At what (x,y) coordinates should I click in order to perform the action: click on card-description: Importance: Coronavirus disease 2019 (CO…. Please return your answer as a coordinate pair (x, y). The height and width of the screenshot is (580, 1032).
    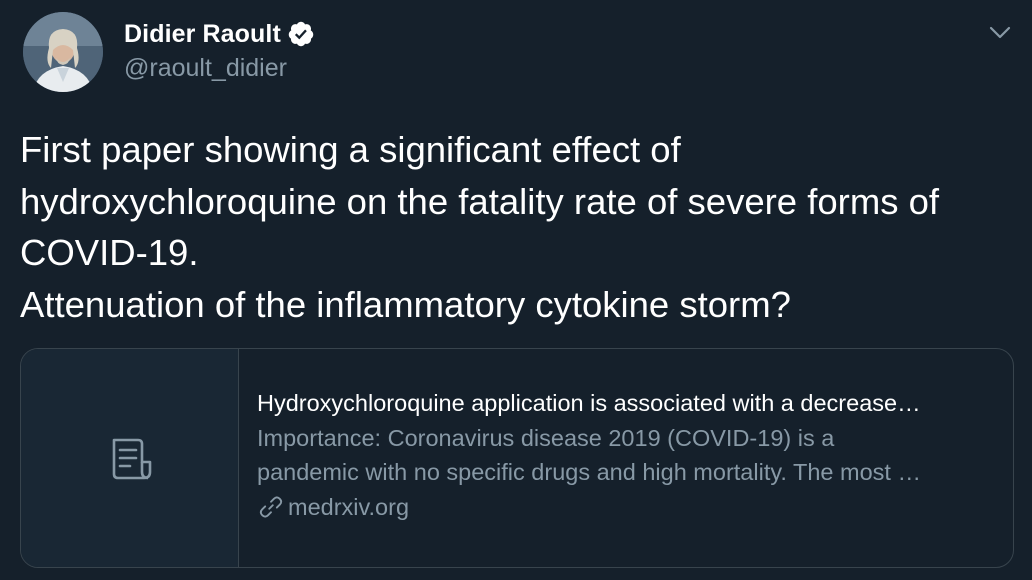
    Looking at the image, I should click on (627, 455).